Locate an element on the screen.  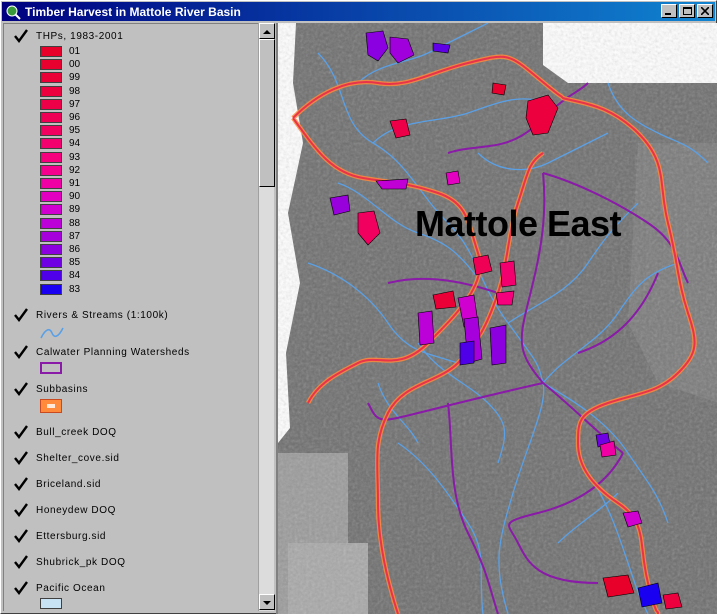
close-button is located at coordinates (705, 11).